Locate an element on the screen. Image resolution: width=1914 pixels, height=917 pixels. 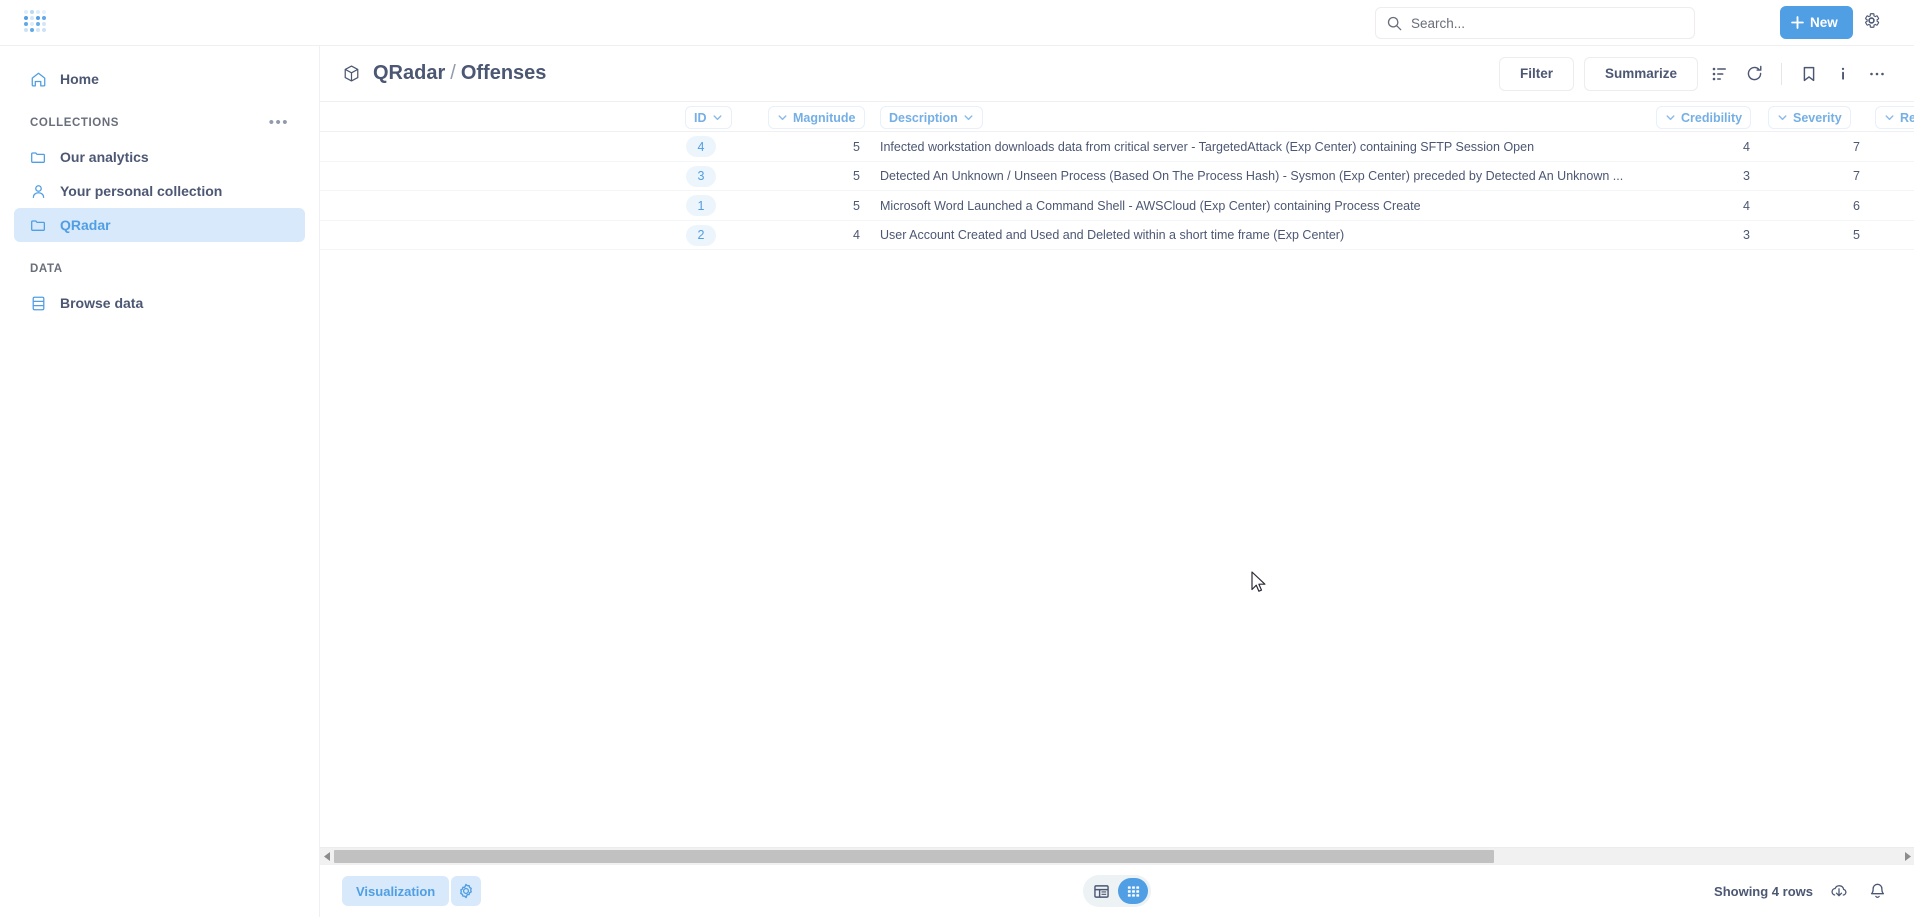
scroll-left-arrow is located at coordinates (327, 856).